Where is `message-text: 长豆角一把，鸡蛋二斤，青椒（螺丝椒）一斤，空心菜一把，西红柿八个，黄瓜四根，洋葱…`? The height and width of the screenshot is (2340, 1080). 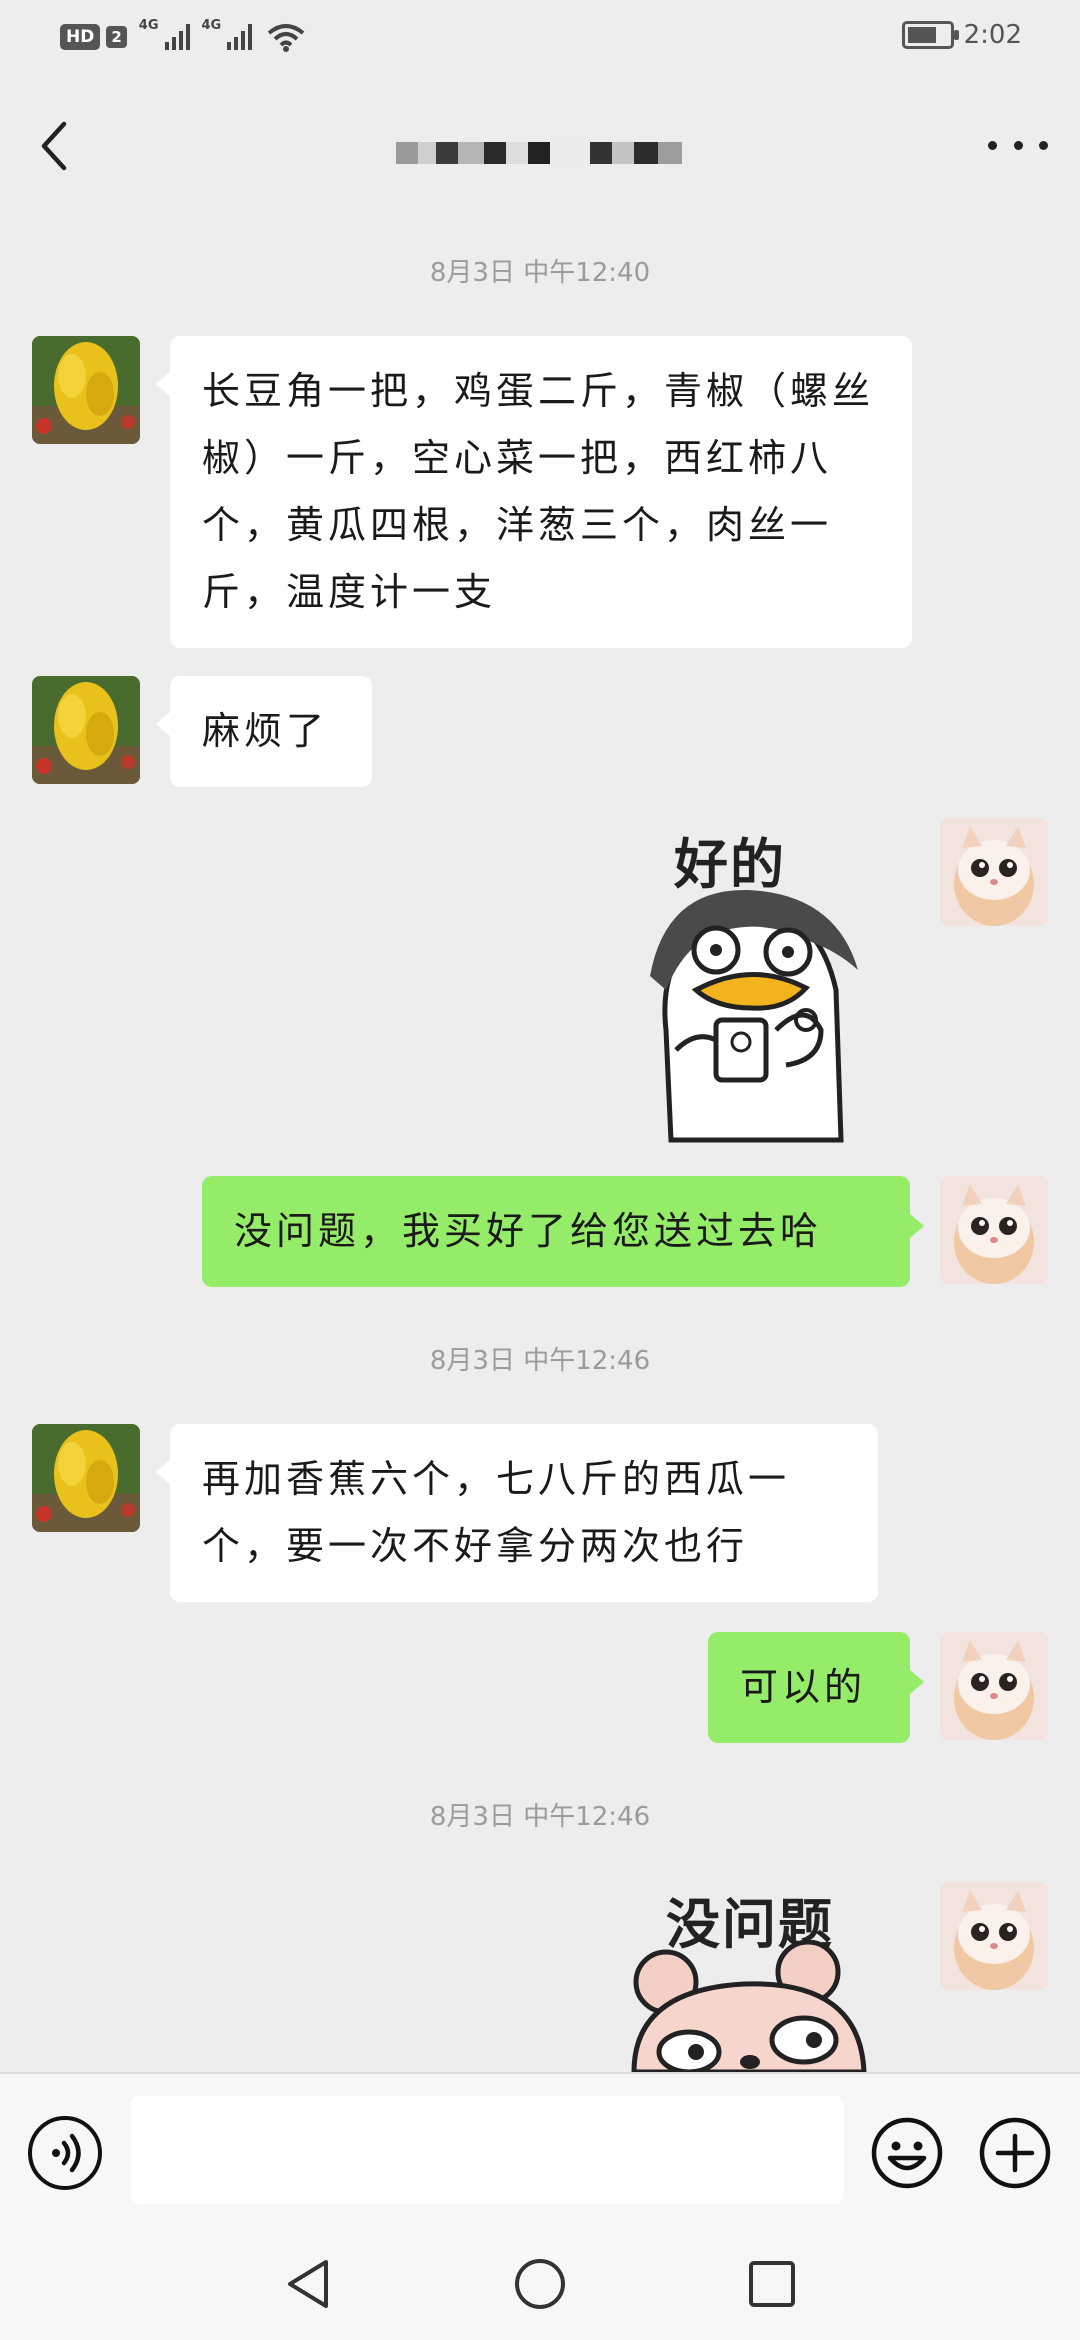 message-text: 长豆角一把，鸡蛋二斤，青椒（螺丝椒）一斤，空心菜一把，西红柿八个，黄瓜四根，洋葱… is located at coordinates (538, 491).